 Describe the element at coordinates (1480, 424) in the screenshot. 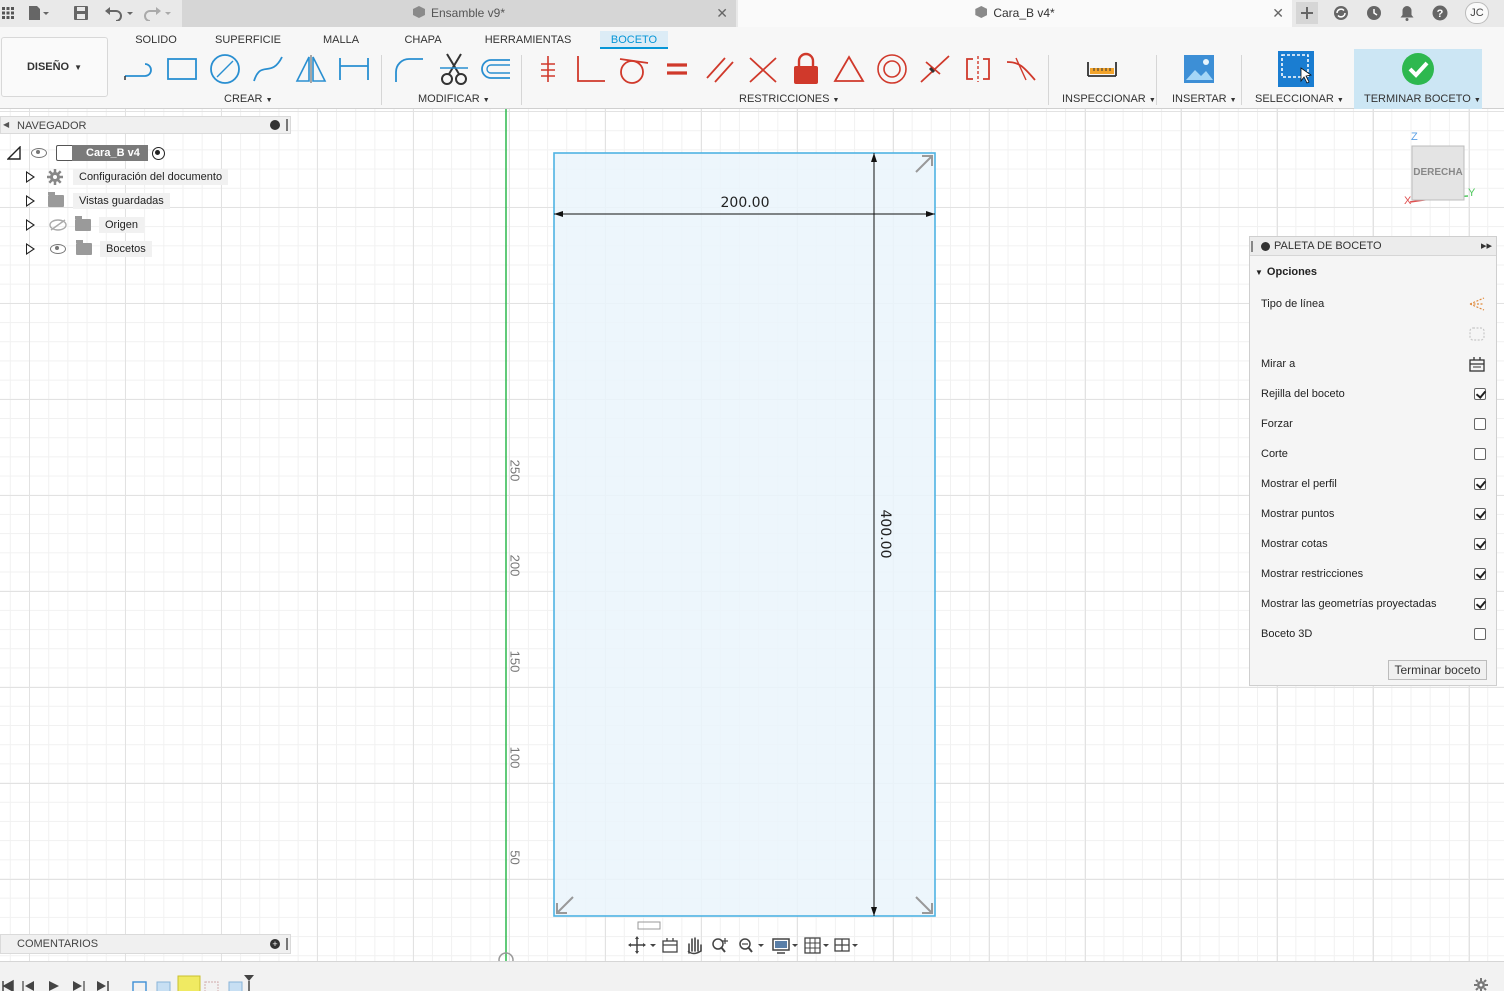

I see `snap-checkbox` at that location.